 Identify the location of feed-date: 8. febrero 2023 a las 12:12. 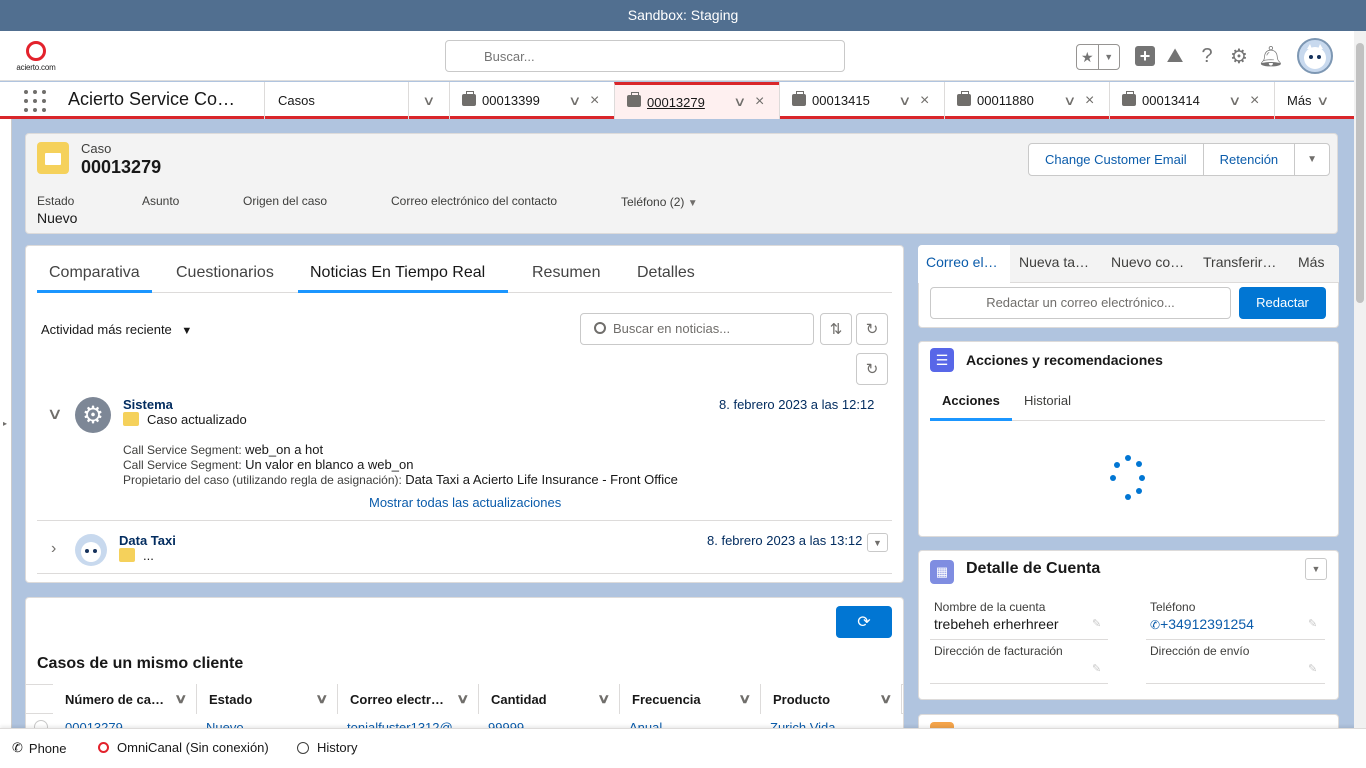
(796, 404).